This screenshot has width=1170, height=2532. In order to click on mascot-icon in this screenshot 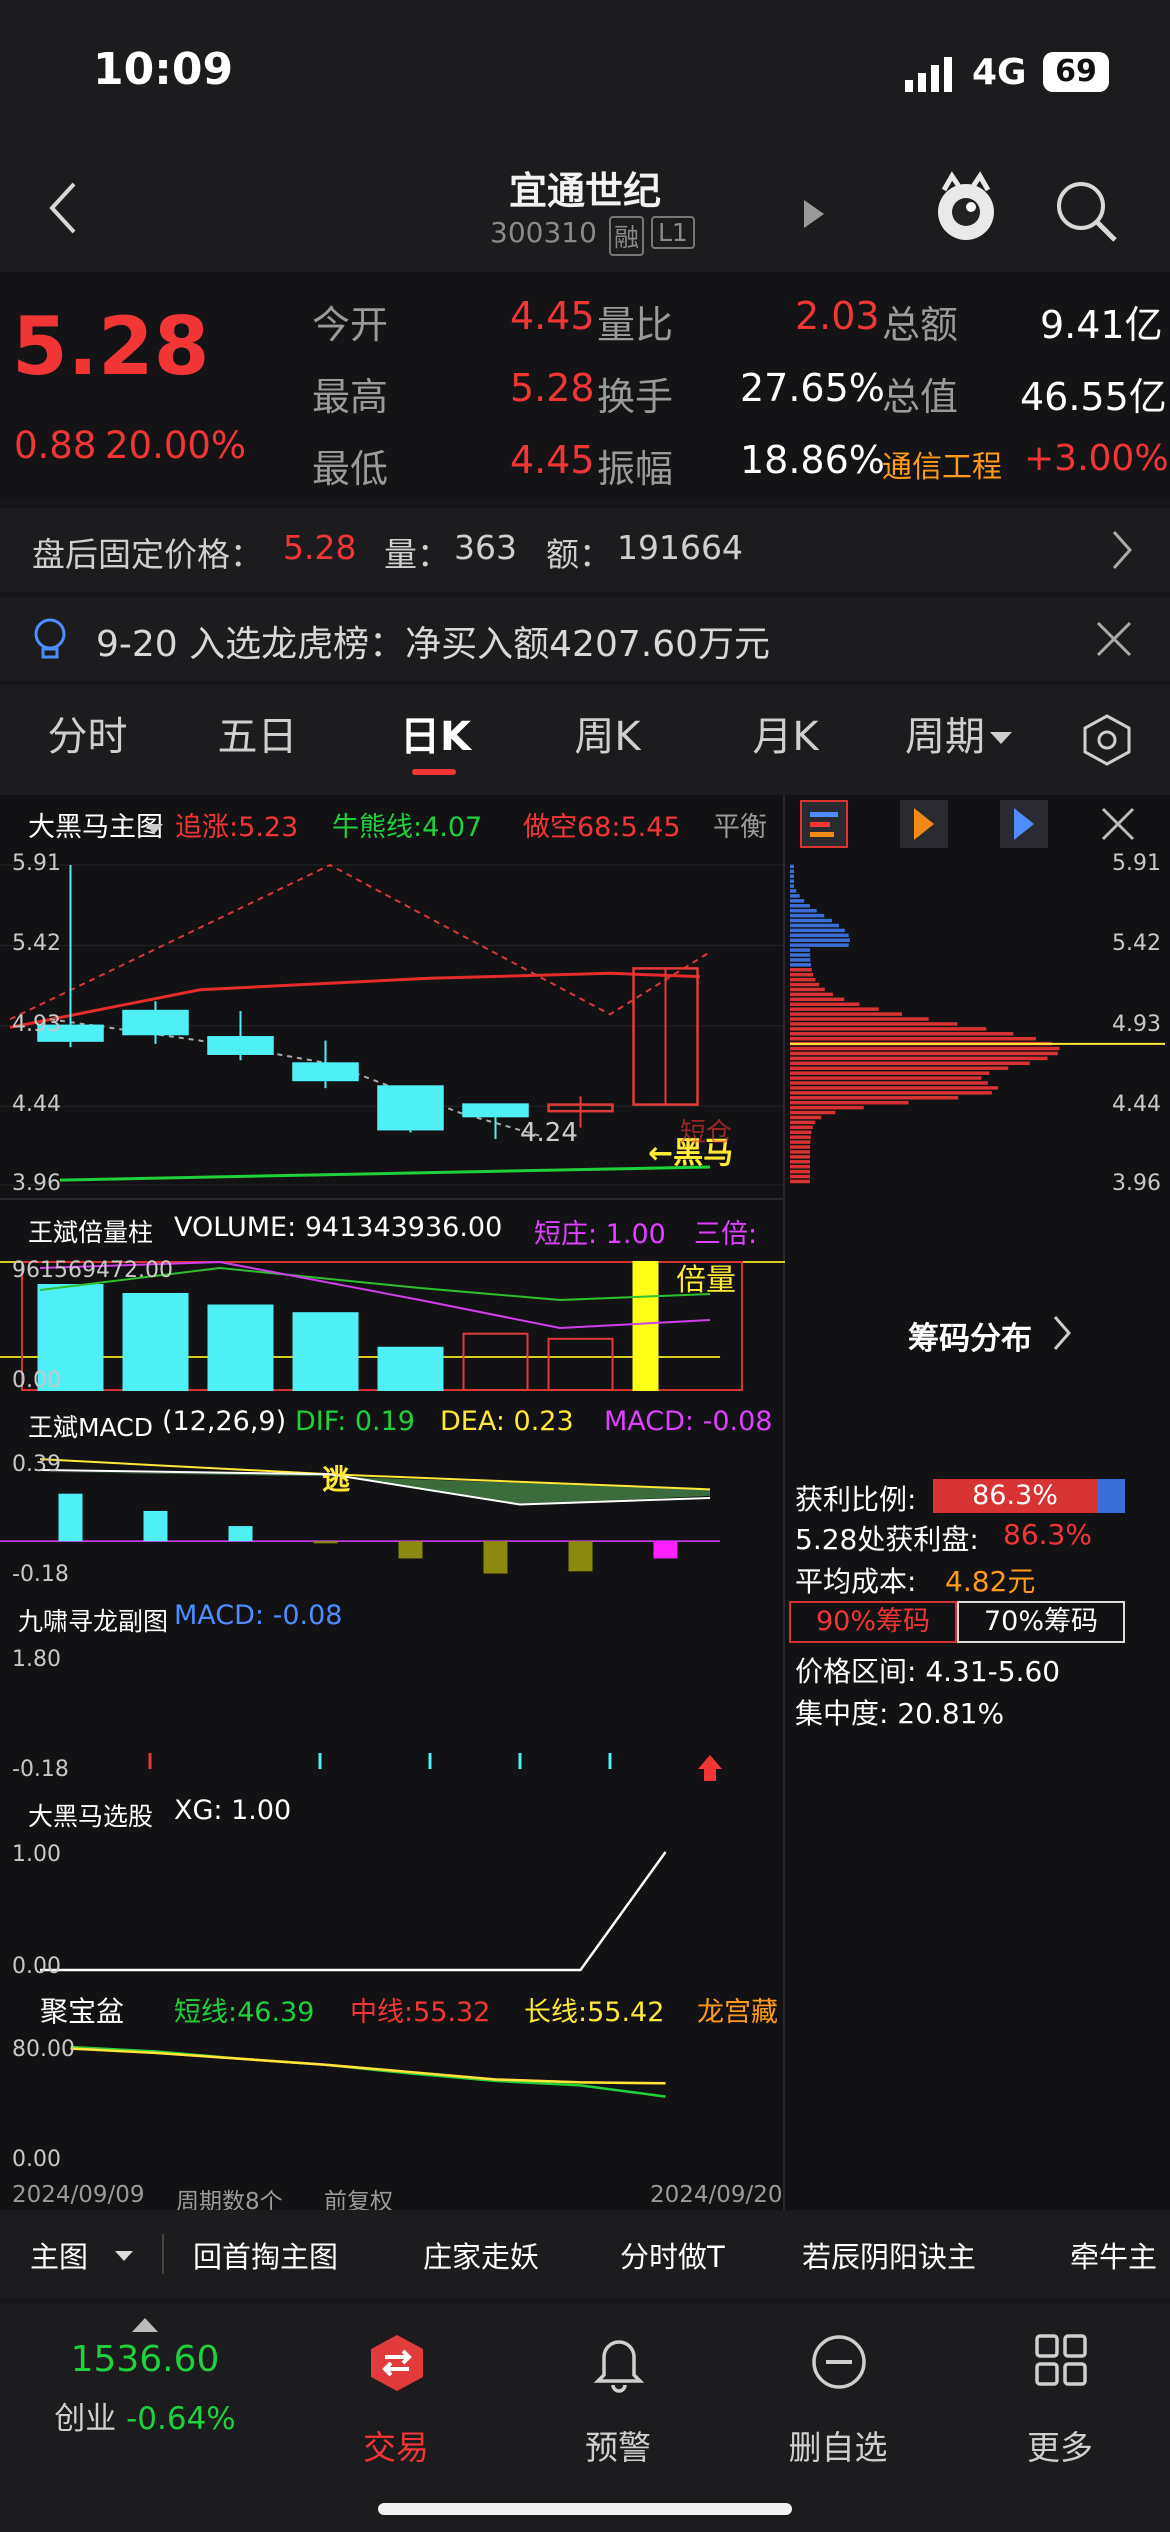, I will do `click(966, 210)`.